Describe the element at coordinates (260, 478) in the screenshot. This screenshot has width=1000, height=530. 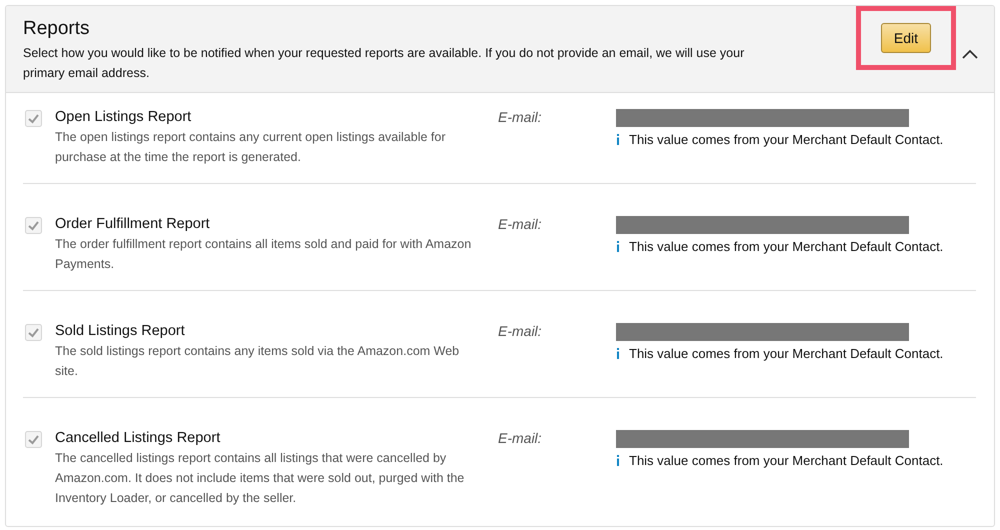
I see `report-description: The cancelled listings report contains all listings that were cancelled by Amazon.com. It does not include items that were sold out, purged with the Inventory Loader, or cancelled by the seller.` at that location.